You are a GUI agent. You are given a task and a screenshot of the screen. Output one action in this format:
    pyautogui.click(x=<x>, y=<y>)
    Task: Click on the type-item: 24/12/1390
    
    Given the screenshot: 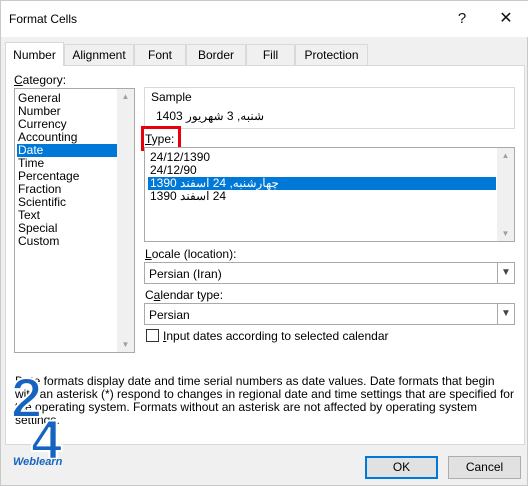 What is the action you would take?
    pyautogui.click(x=322, y=157)
    